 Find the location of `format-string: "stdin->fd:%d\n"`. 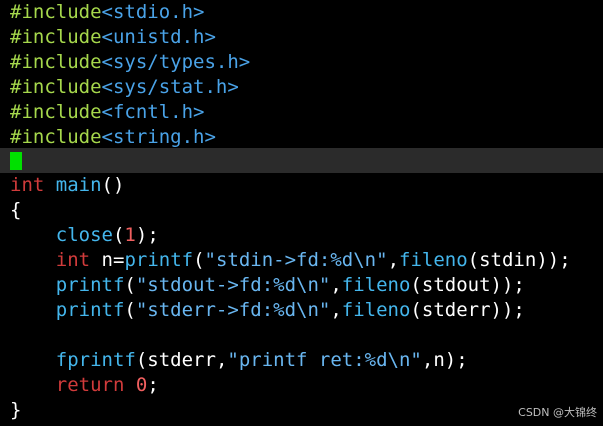

format-string: "stdin->fd:%d\n" is located at coordinates (296, 260).